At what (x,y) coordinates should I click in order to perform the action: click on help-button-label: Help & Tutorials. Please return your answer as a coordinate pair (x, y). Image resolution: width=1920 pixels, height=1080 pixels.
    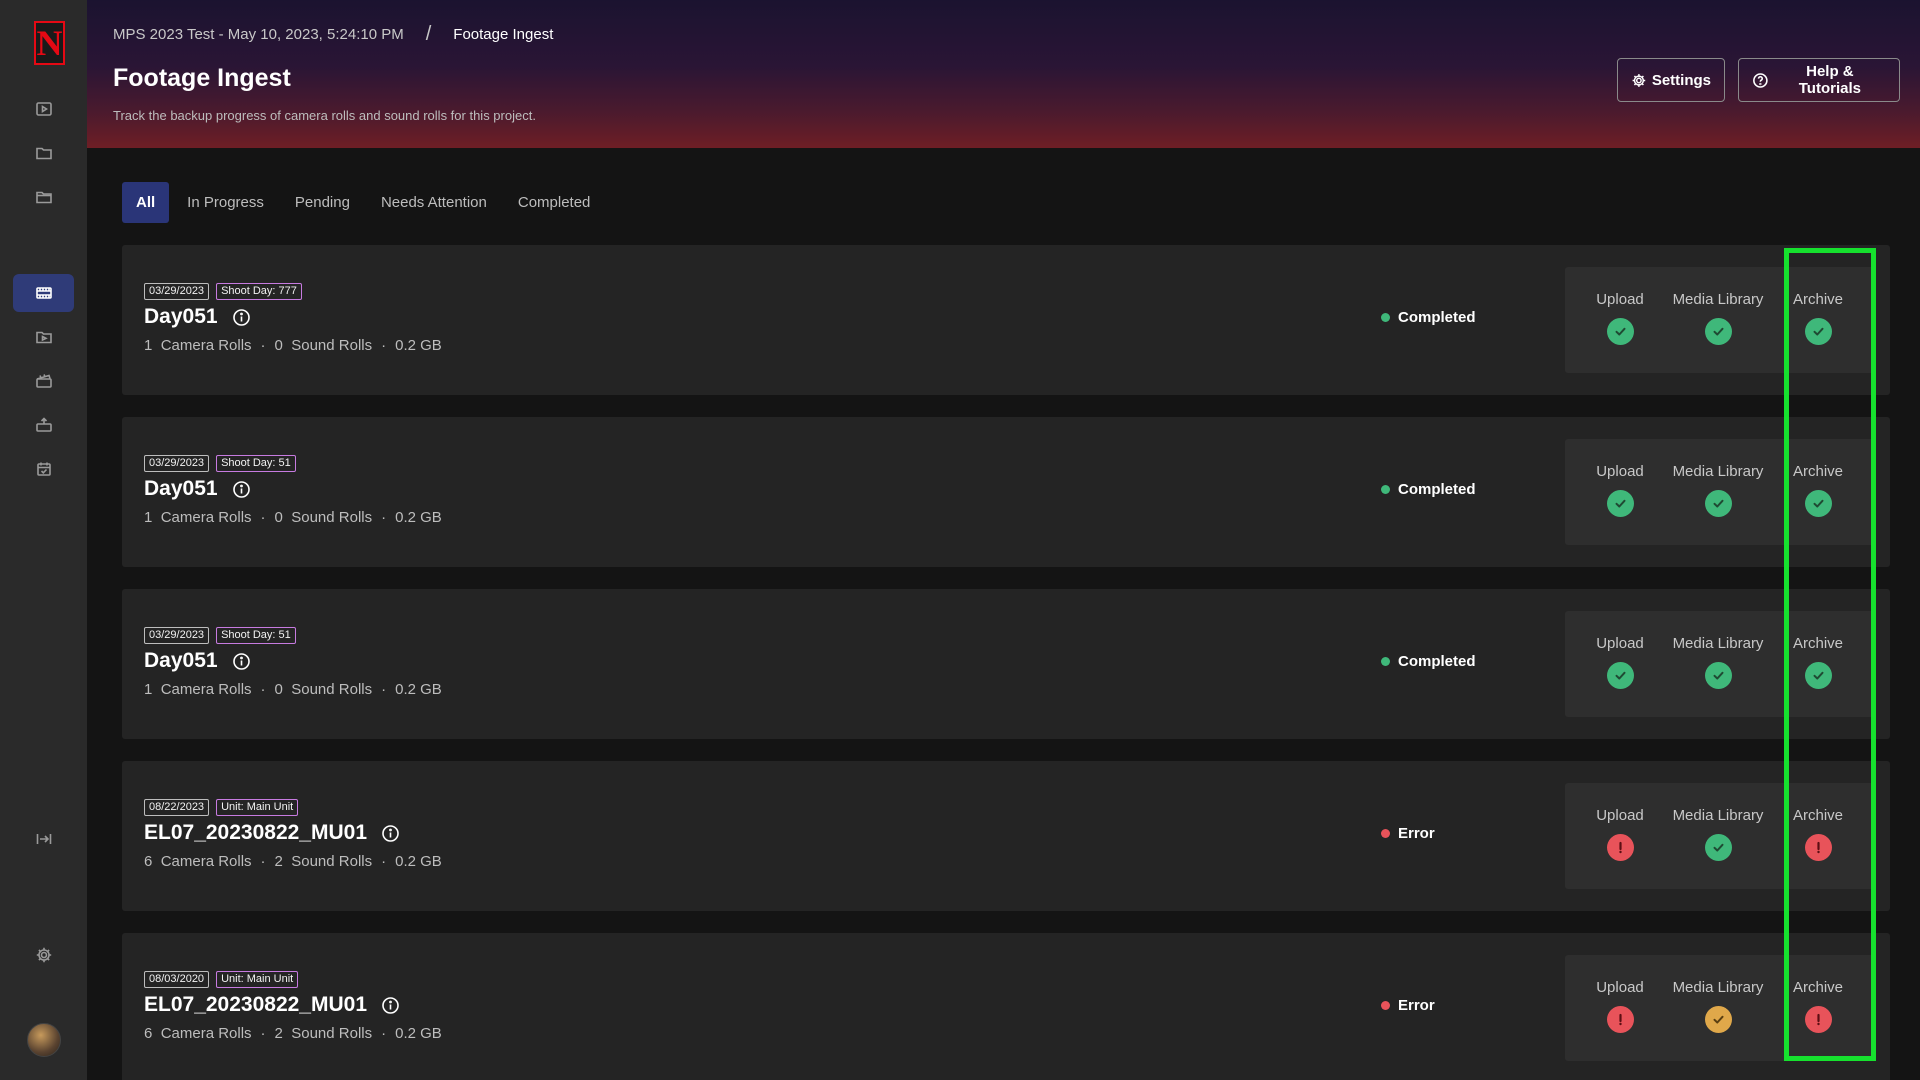
    Looking at the image, I should click on (1829, 80).